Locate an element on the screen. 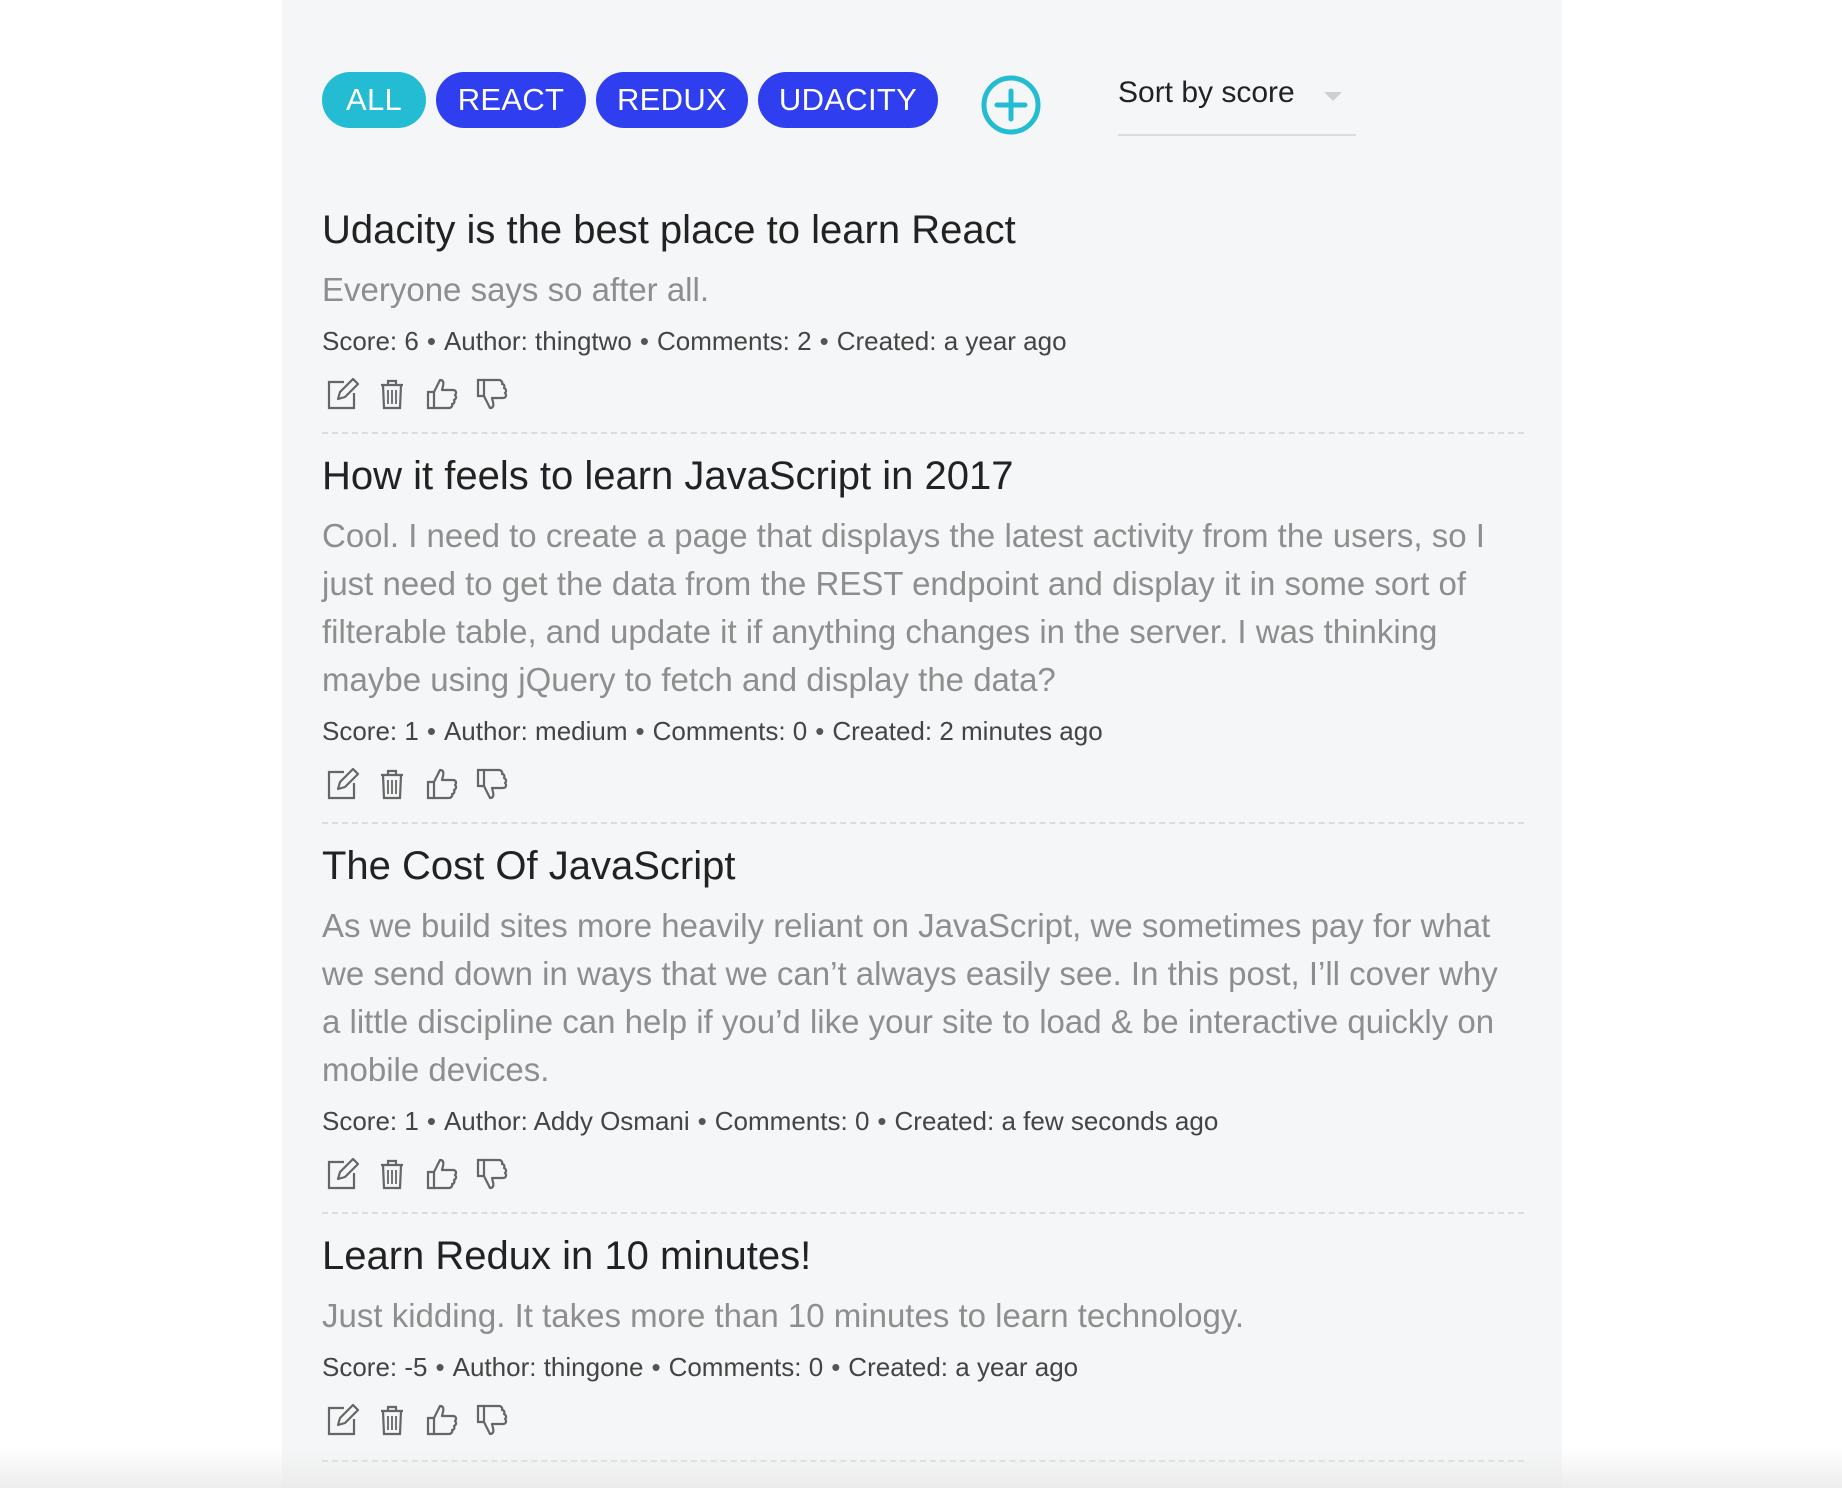 This screenshot has width=1842, height=1488. plus-circle-icon is located at coordinates (1011, 105).